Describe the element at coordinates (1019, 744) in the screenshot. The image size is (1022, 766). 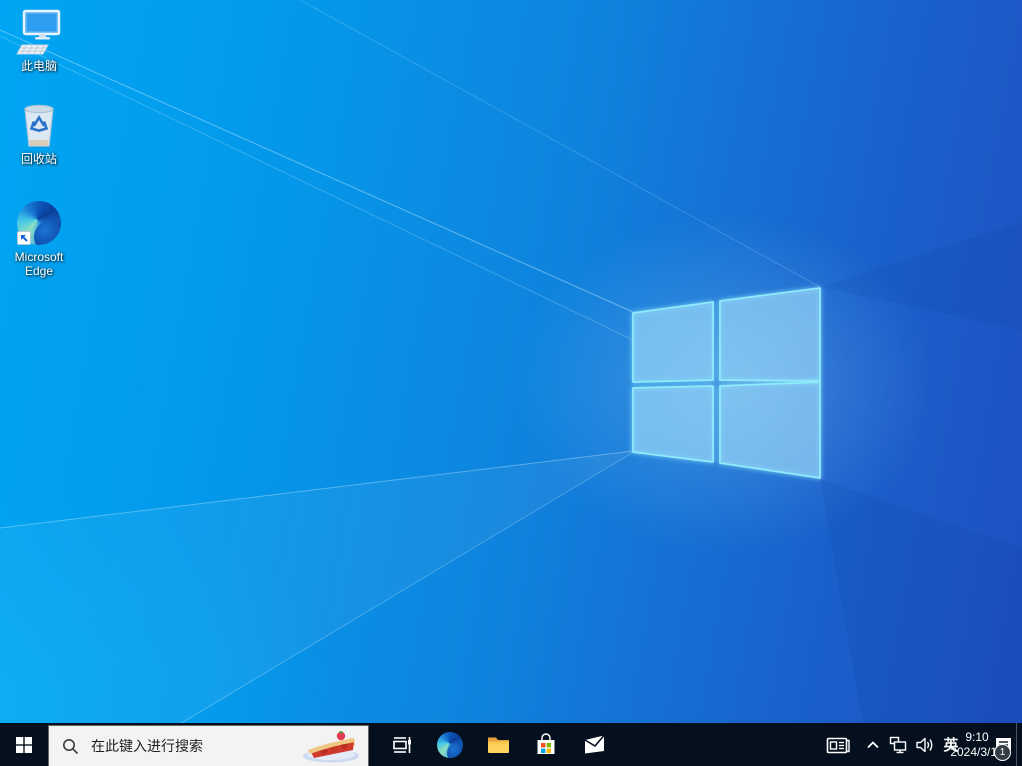
I see `show-desktop-button` at that location.